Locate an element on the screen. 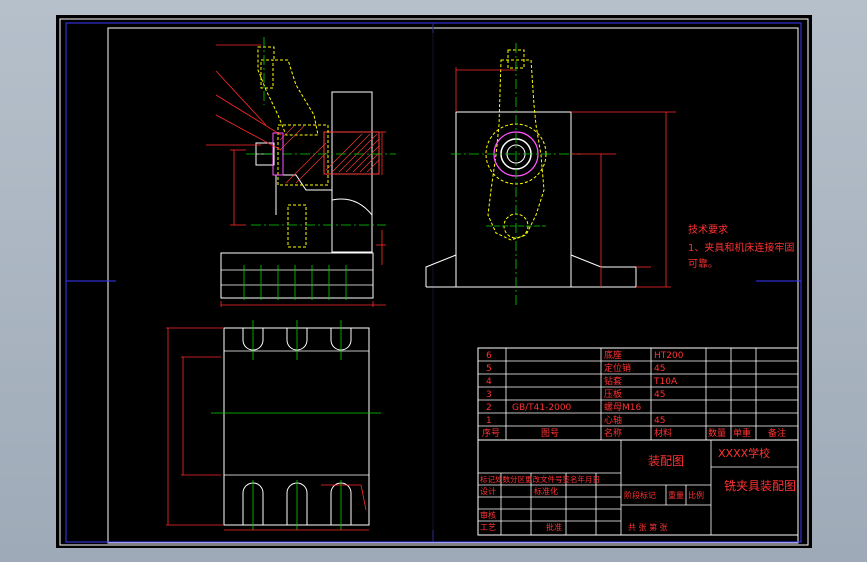  clamp-screw is located at coordinates (267, 74).